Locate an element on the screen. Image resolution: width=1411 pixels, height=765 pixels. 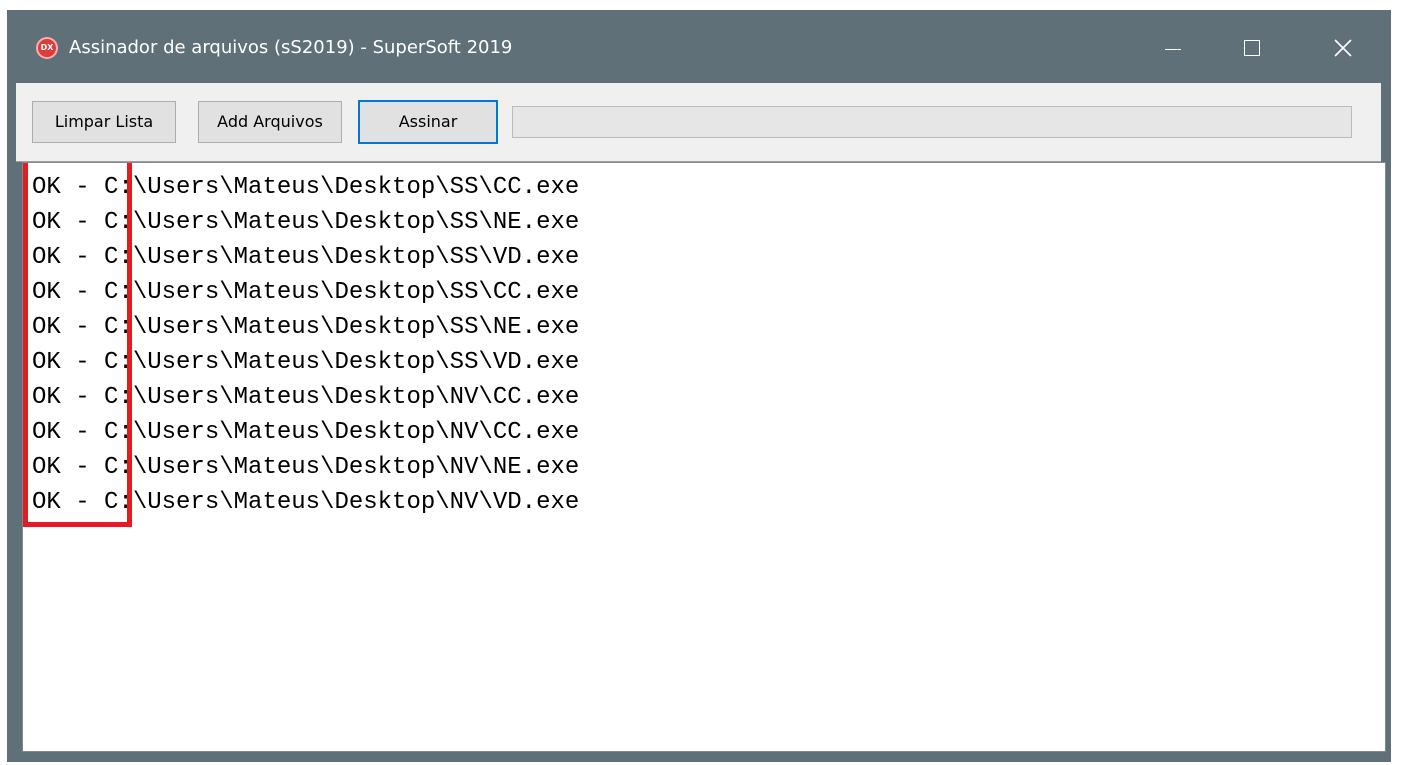
status-highlight-box is located at coordinates (77, 345).